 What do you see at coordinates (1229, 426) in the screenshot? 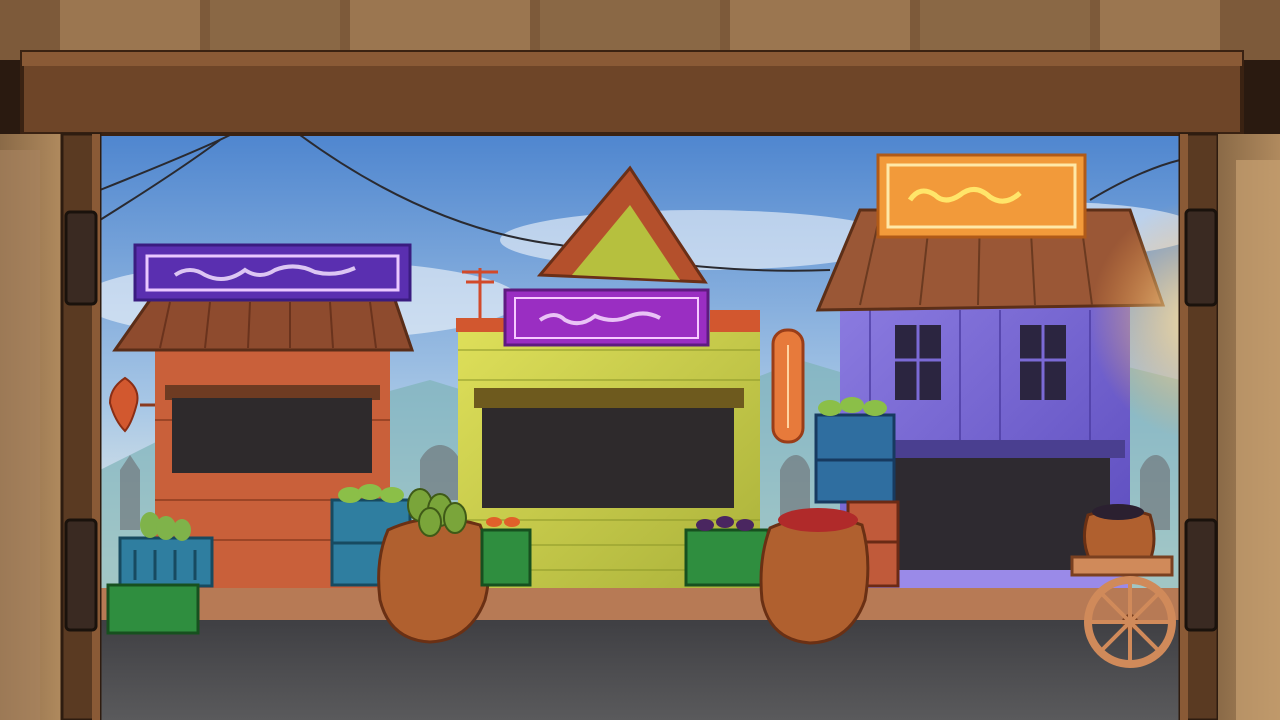
I see `right-wall` at bounding box center [1229, 426].